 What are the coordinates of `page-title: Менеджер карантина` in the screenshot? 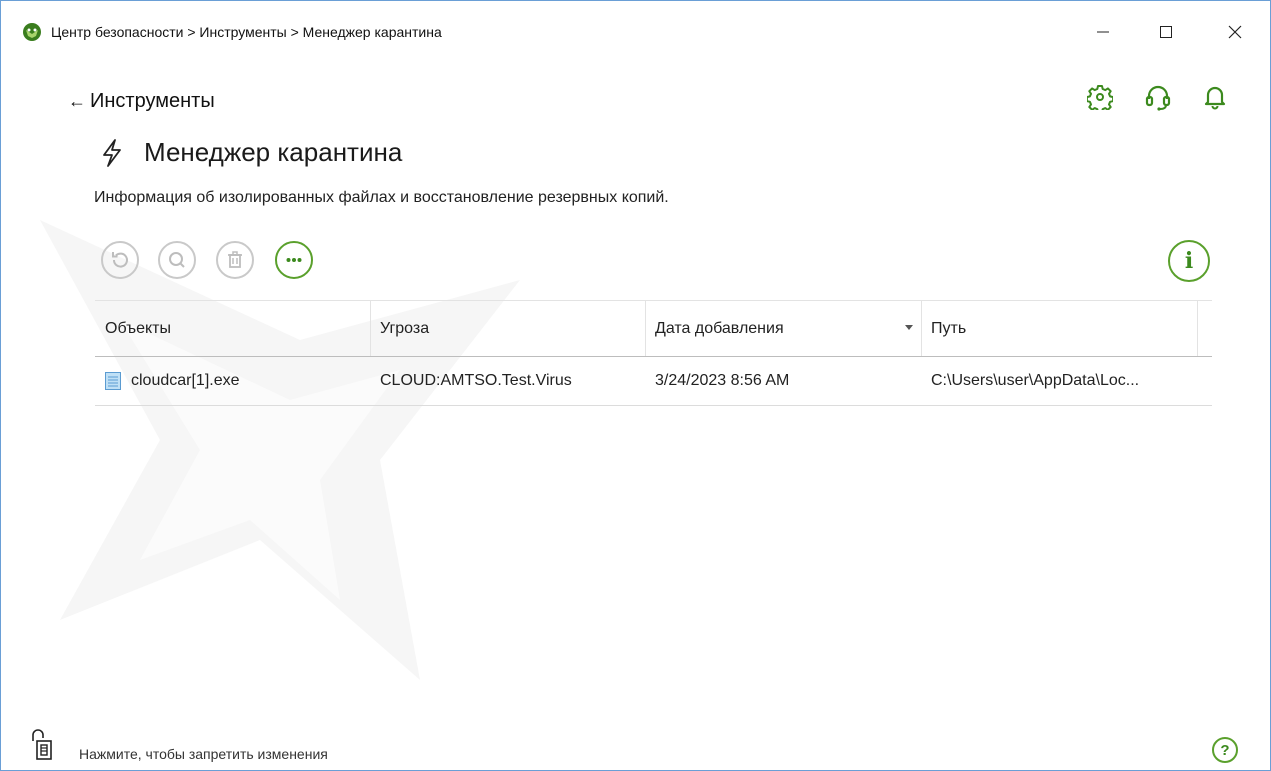 It's located at (273, 152).